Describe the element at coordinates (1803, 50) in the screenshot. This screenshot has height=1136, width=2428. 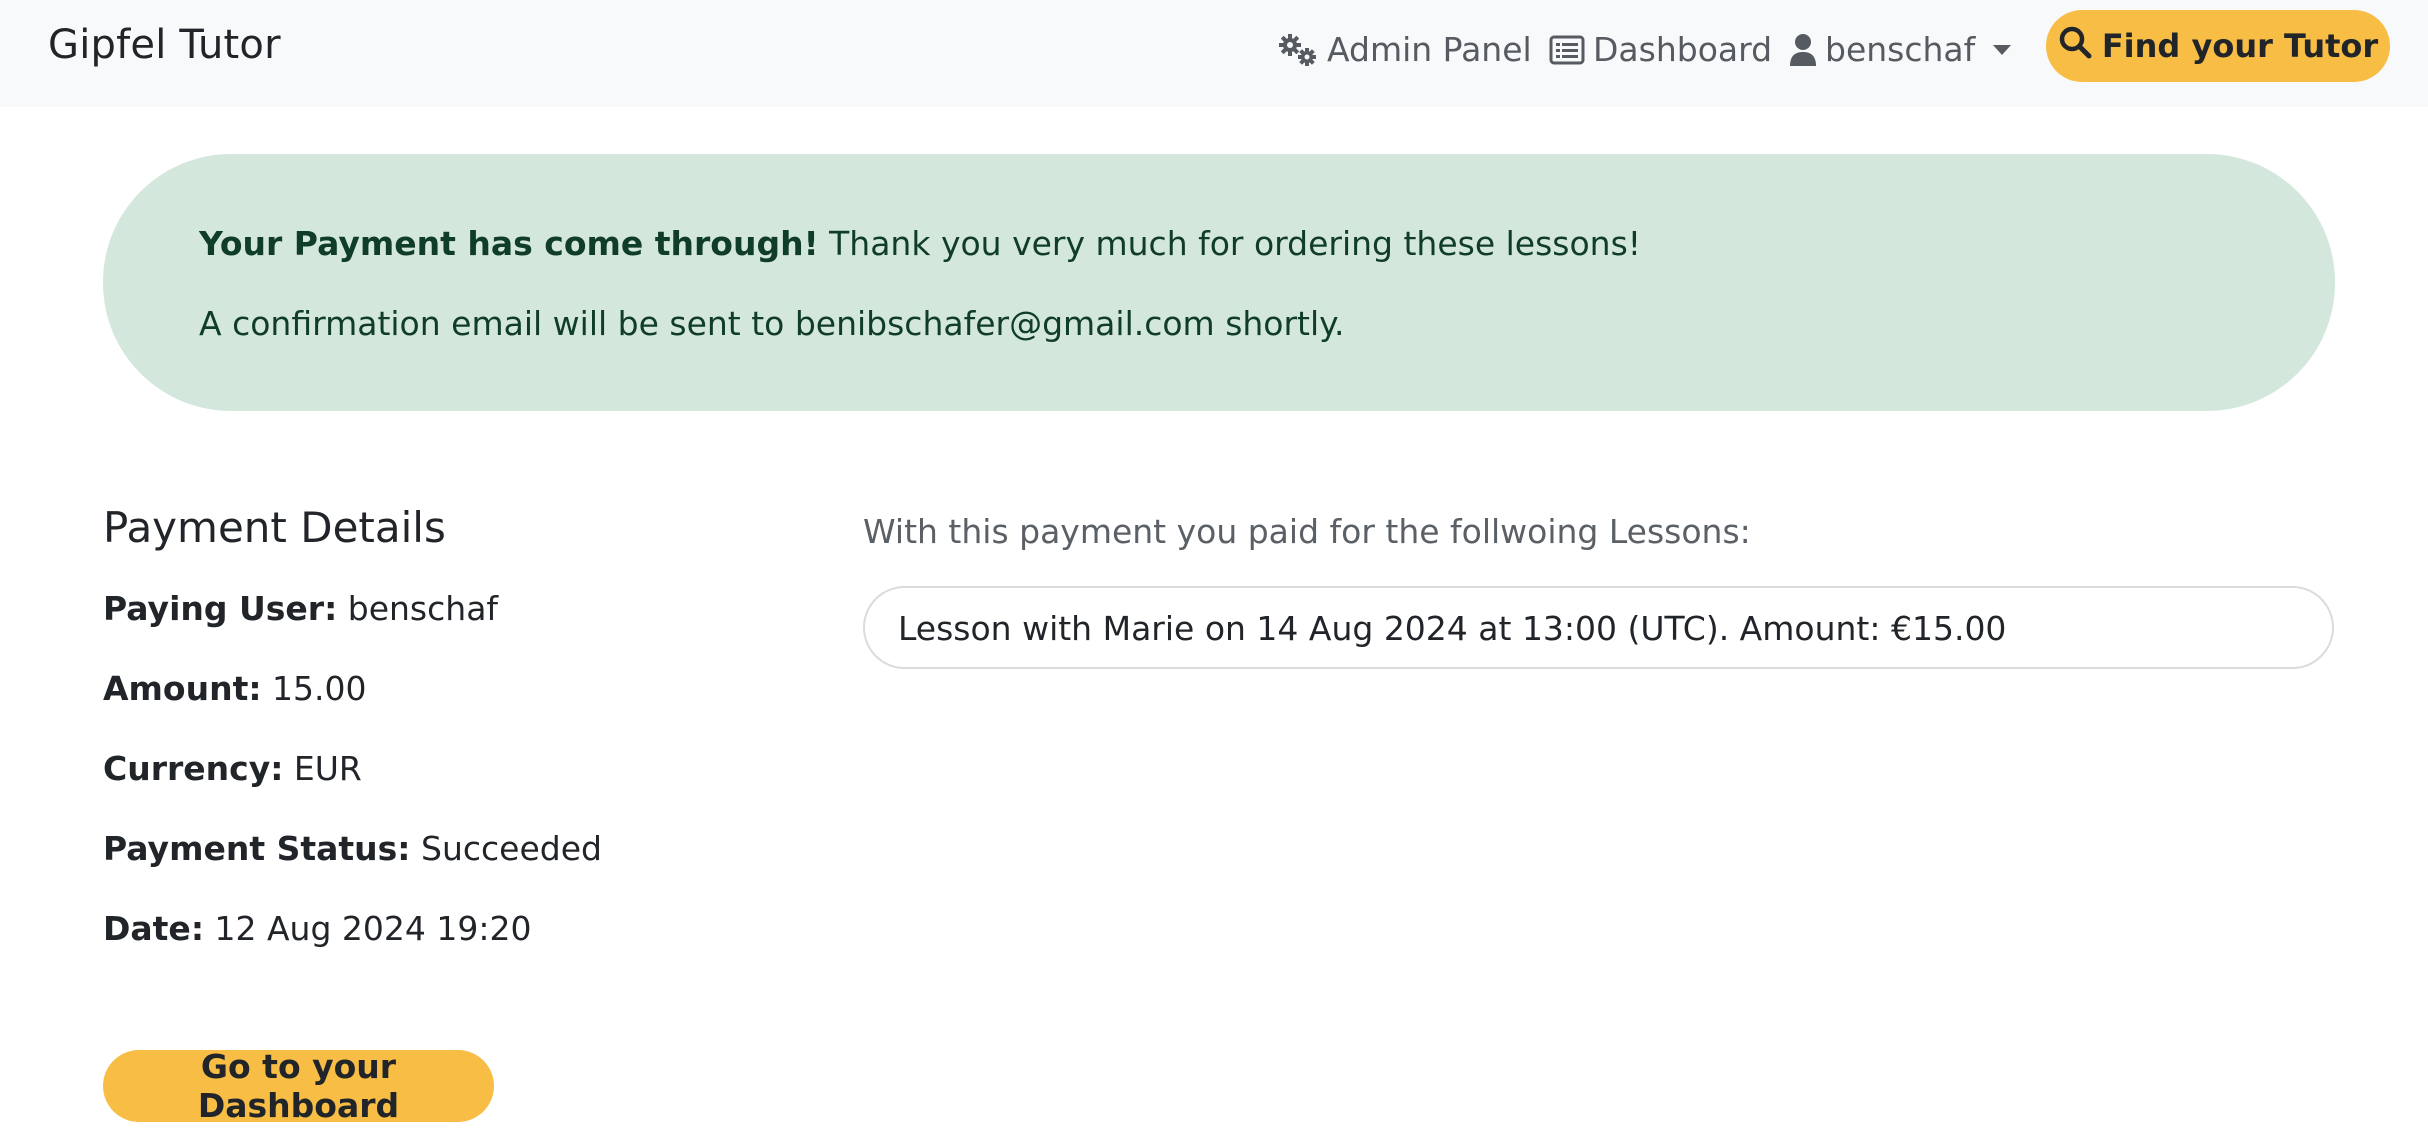
I see `user-icon` at that location.